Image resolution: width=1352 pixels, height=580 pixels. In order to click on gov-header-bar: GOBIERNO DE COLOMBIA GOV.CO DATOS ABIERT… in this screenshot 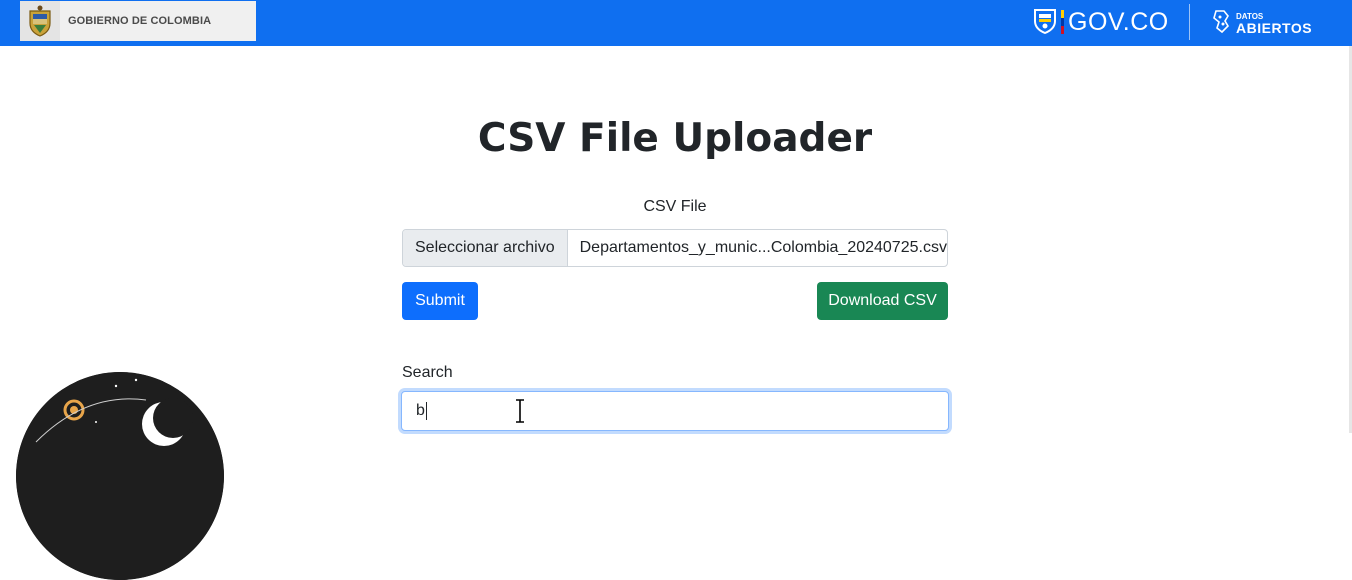, I will do `click(676, 23)`.